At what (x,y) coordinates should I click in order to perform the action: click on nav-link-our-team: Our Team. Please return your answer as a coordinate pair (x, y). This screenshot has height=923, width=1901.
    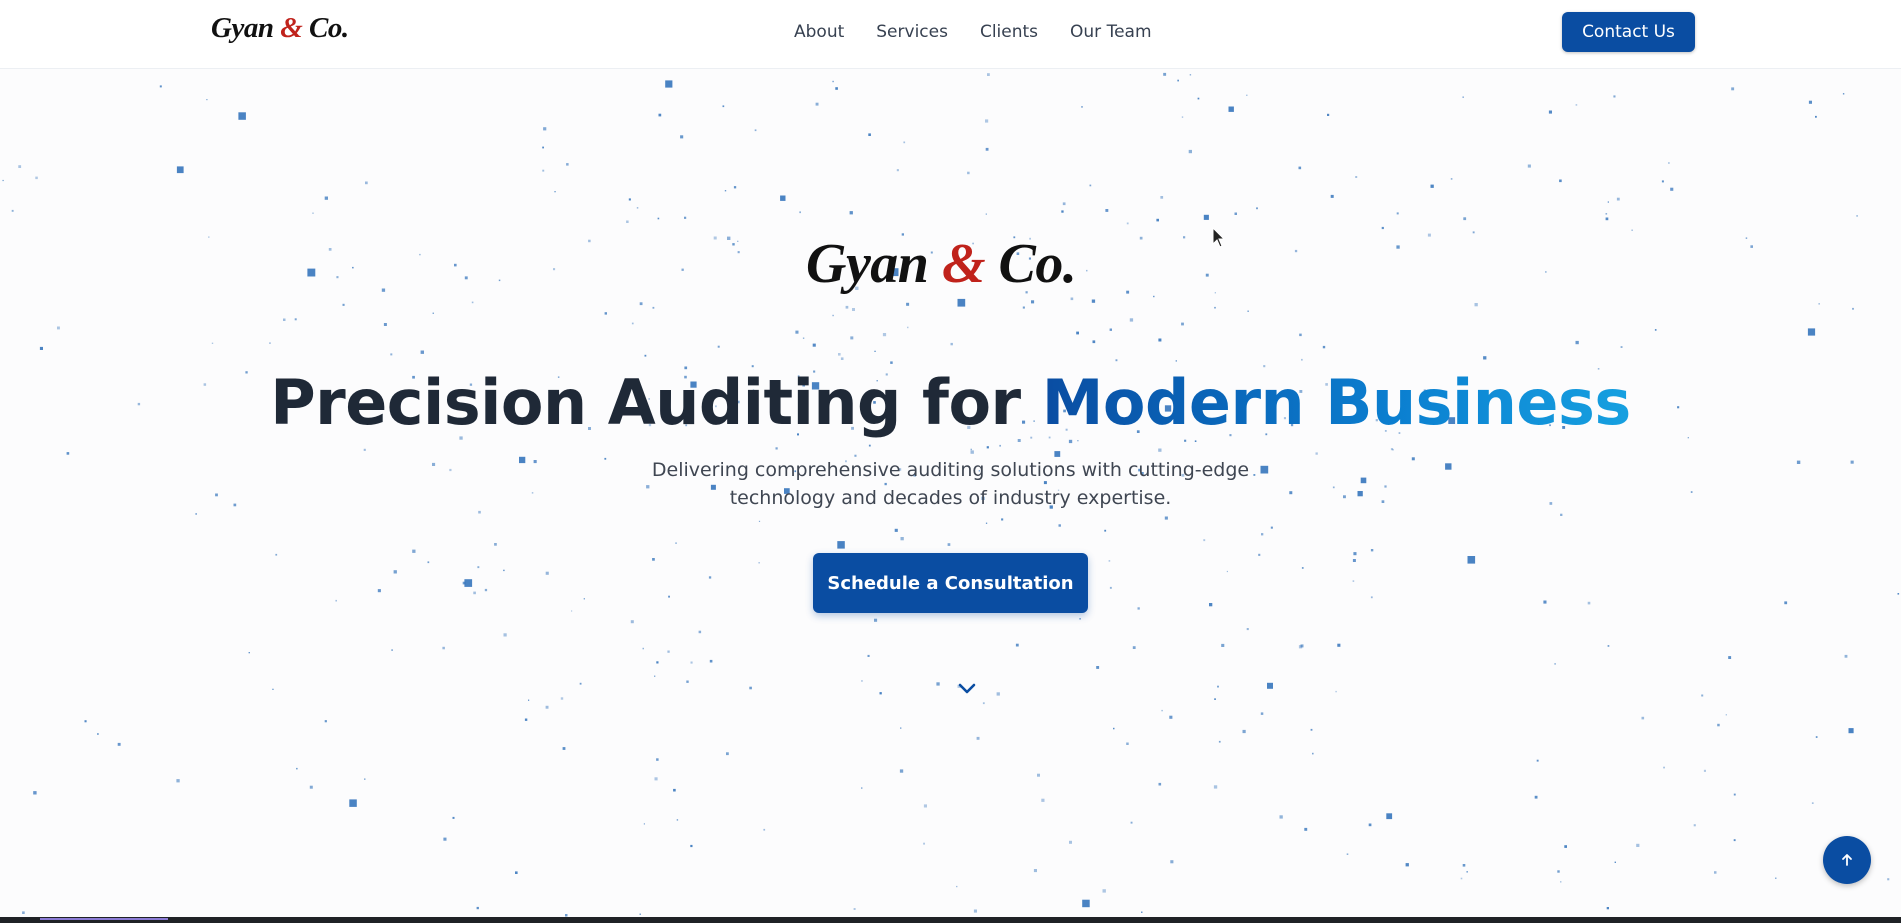
    Looking at the image, I should click on (1110, 32).